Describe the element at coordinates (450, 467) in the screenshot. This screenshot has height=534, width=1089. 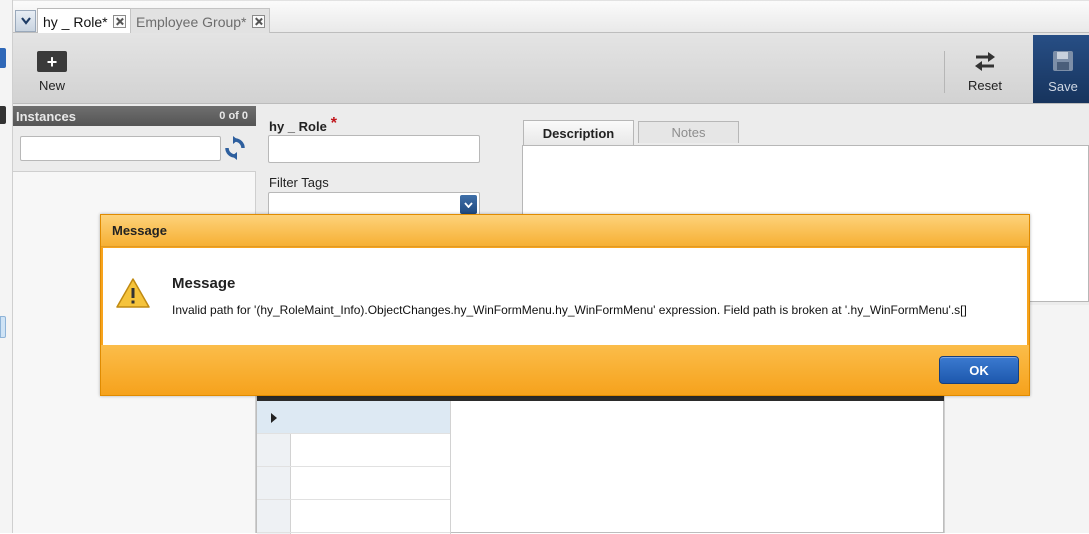
I see `grid-column-divider` at that location.